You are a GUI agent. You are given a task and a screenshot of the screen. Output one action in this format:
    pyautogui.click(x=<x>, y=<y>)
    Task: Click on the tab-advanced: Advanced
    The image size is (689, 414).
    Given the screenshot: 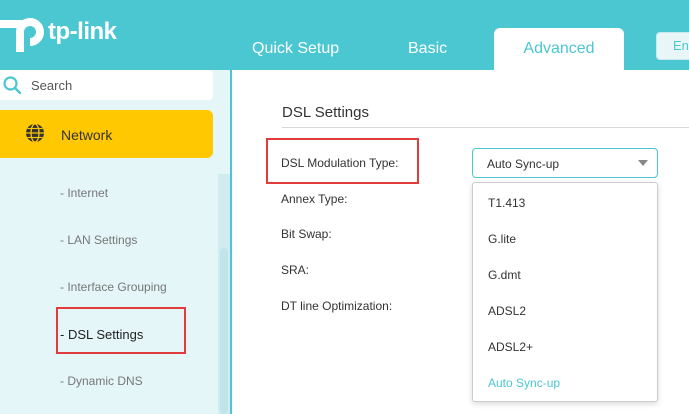 What is the action you would take?
    pyautogui.click(x=559, y=49)
    